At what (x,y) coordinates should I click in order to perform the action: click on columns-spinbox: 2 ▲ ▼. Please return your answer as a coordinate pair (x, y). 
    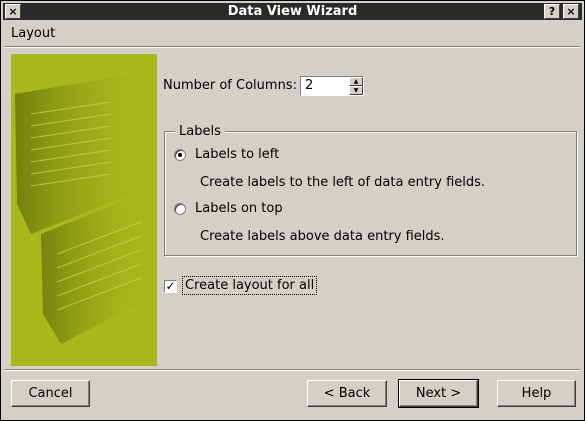
    Looking at the image, I should click on (332, 86).